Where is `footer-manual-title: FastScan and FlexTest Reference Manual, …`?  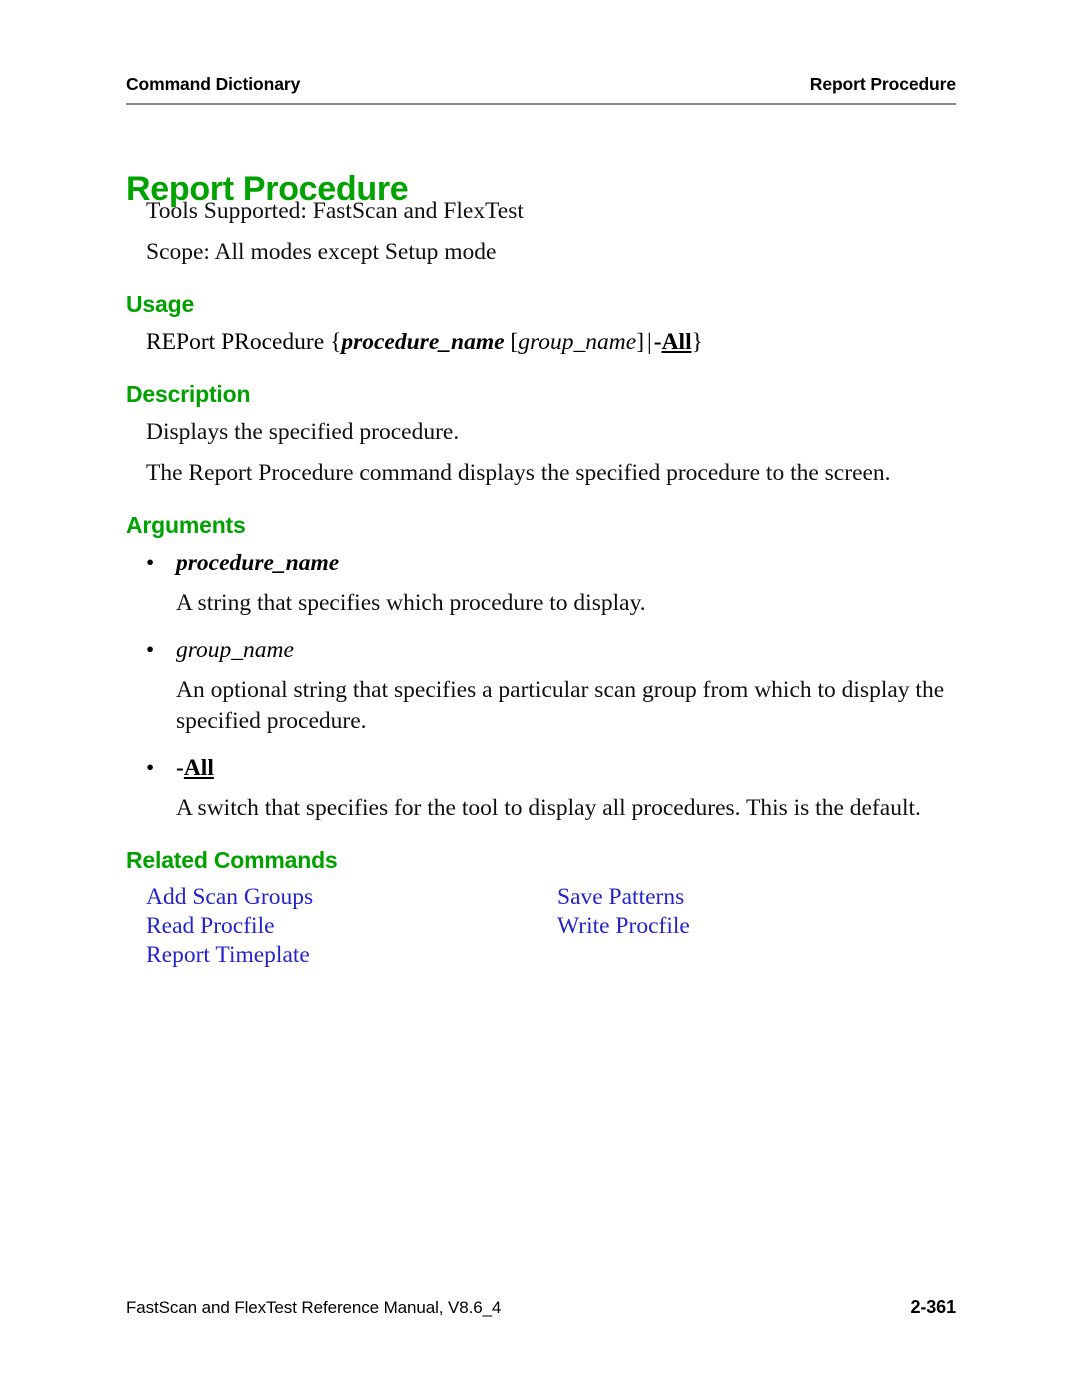 footer-manual-title: FastScan and FlexTest Reference Manual, … is located at coordinates (314, 1307).